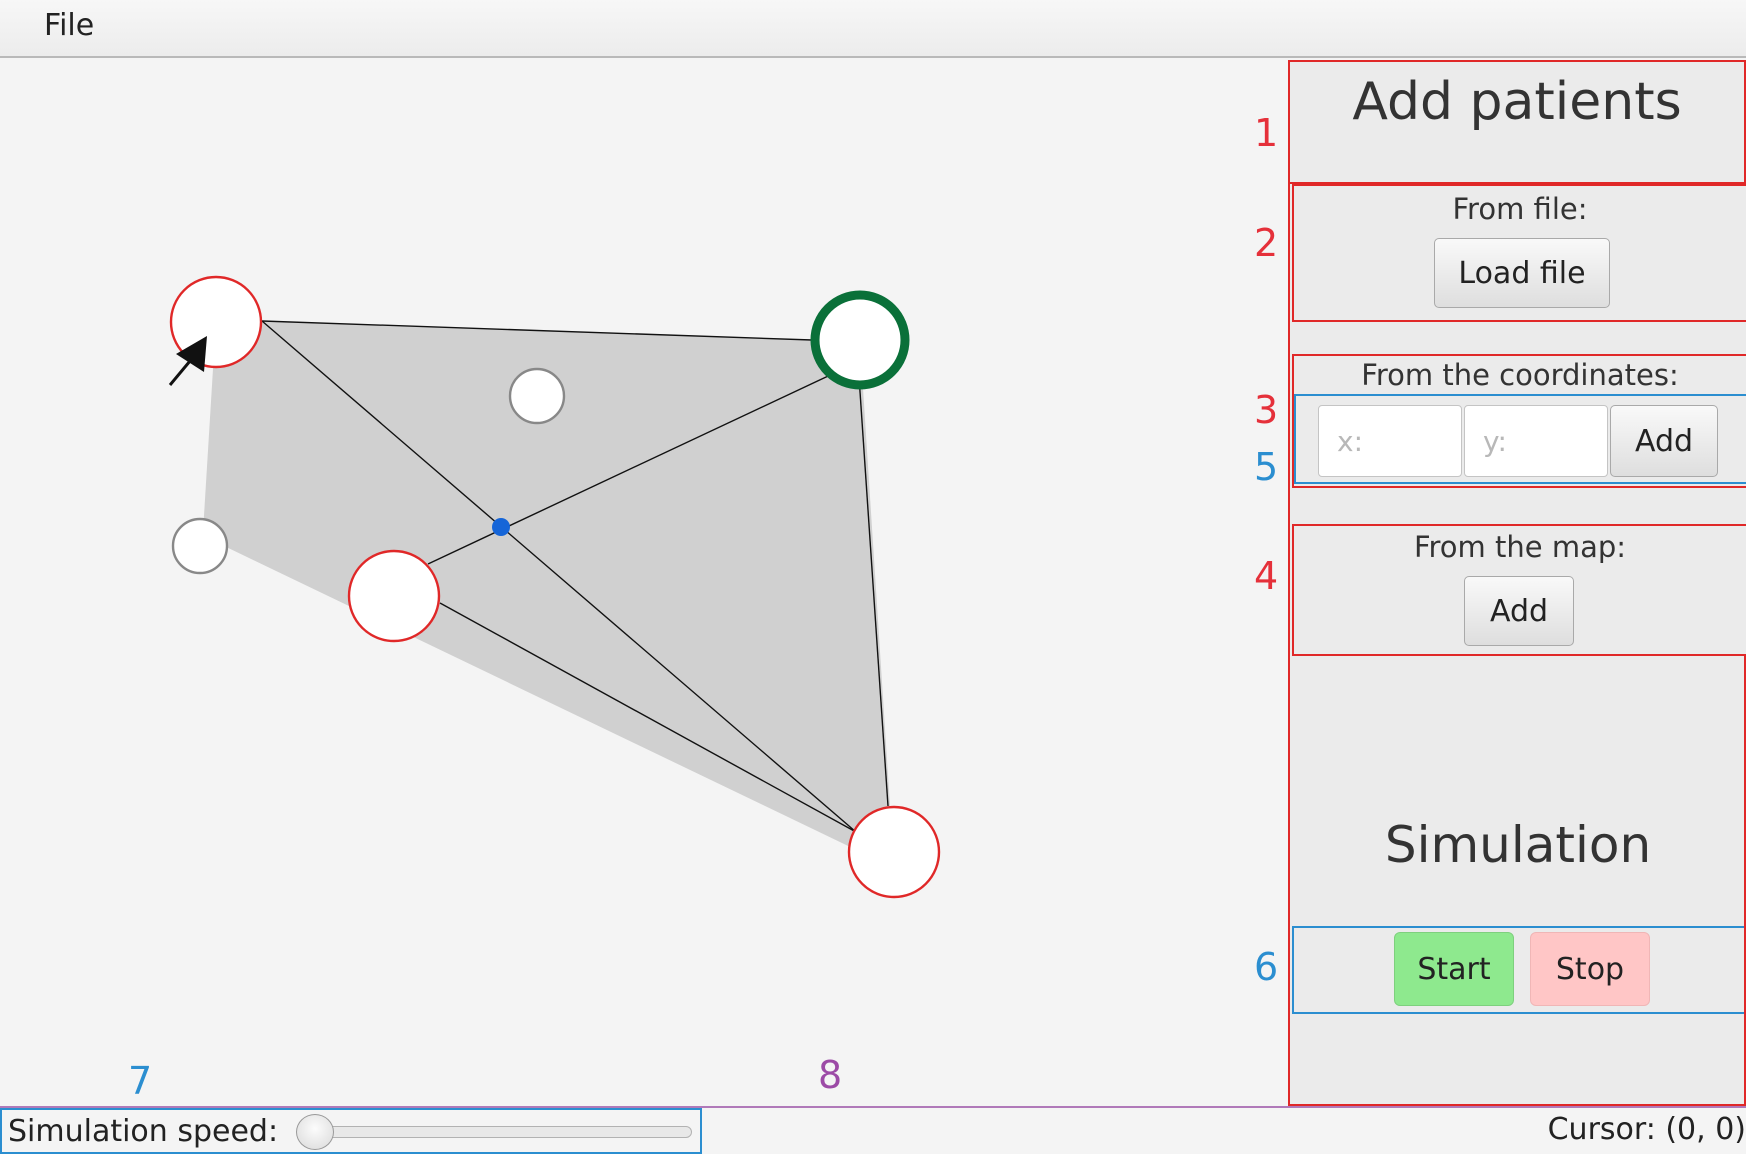  Describe the element at coordinates (1266, 967) in the screenshot. I see `annotation-6: 6` at that location.